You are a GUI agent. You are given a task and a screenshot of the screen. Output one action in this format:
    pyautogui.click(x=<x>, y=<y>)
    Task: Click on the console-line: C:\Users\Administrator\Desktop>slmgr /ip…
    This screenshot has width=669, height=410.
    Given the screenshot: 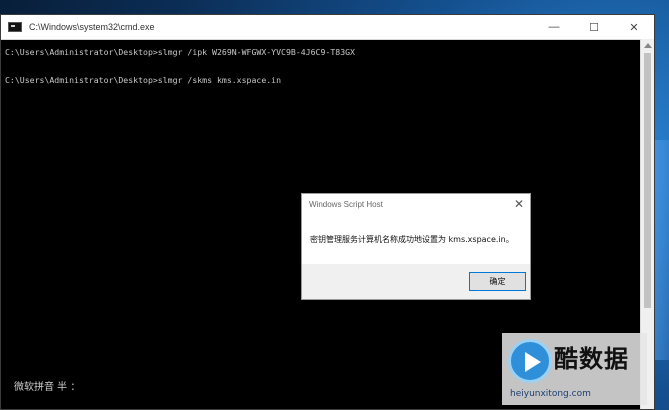 What is the action you would take?
    pyautogui.click(x=180, y=52)
    